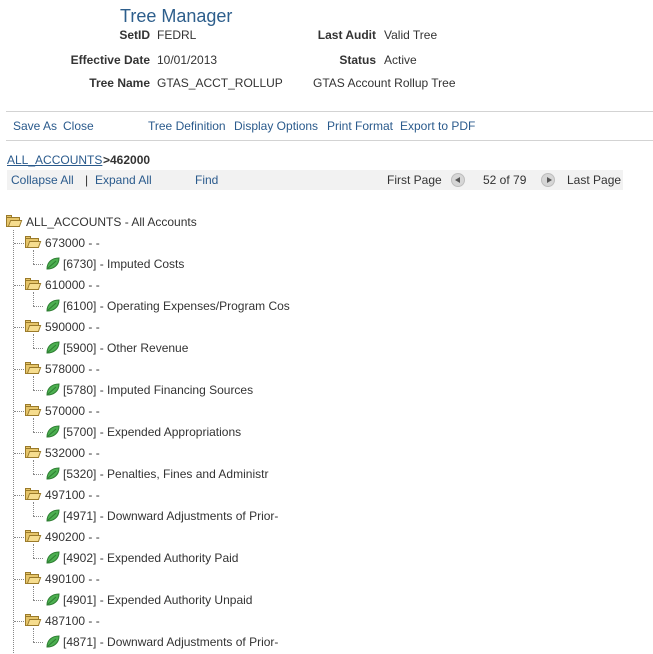 The height and width of the screenshot is (654, 653). What do you see at coordinates (176, 16) in the screenshot?
I see `page-title: Tree Manager` at bounding box center [176, 16].